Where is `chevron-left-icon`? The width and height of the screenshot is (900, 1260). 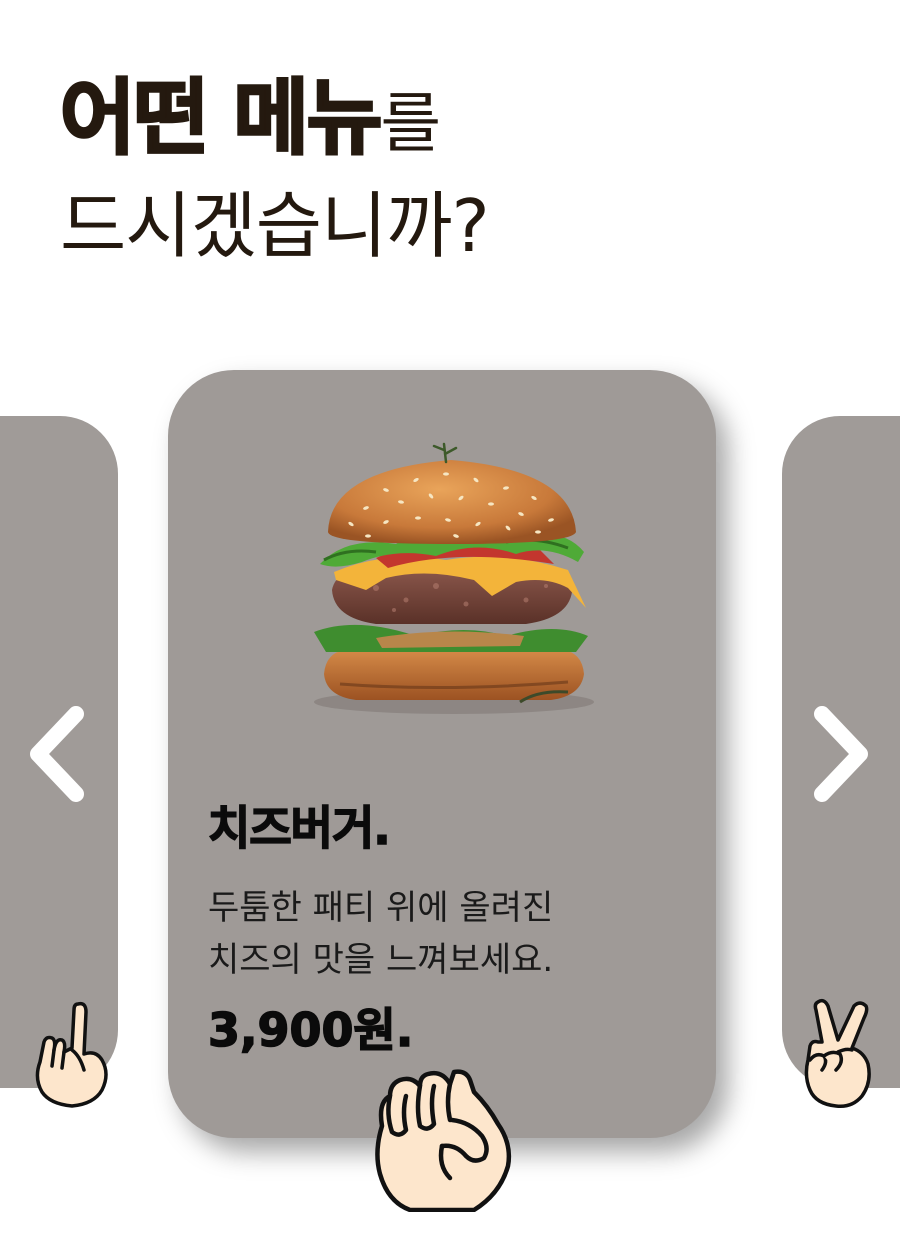
chevron-left-icon is located at coordinates (59, 754).